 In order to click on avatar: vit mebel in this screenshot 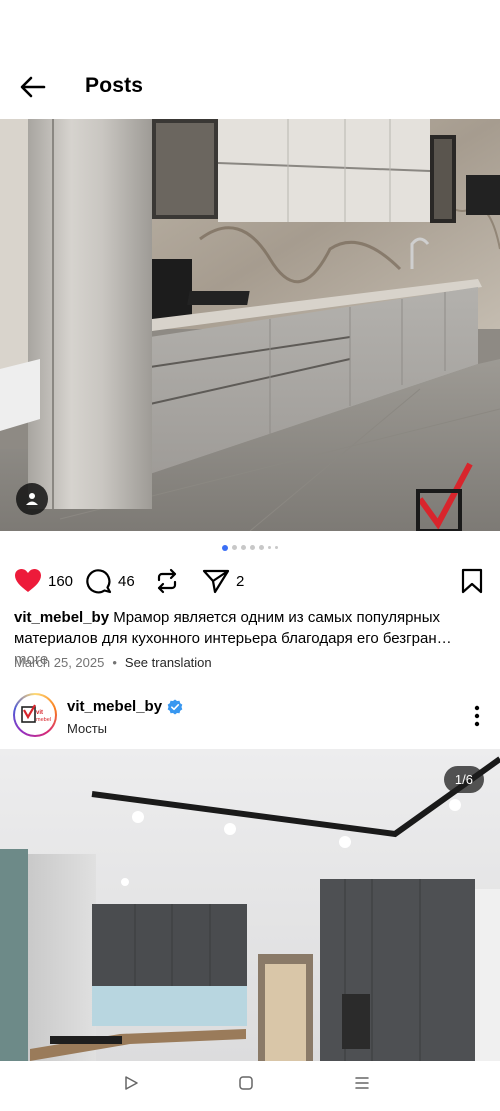, I will do `click(35, 715)`.